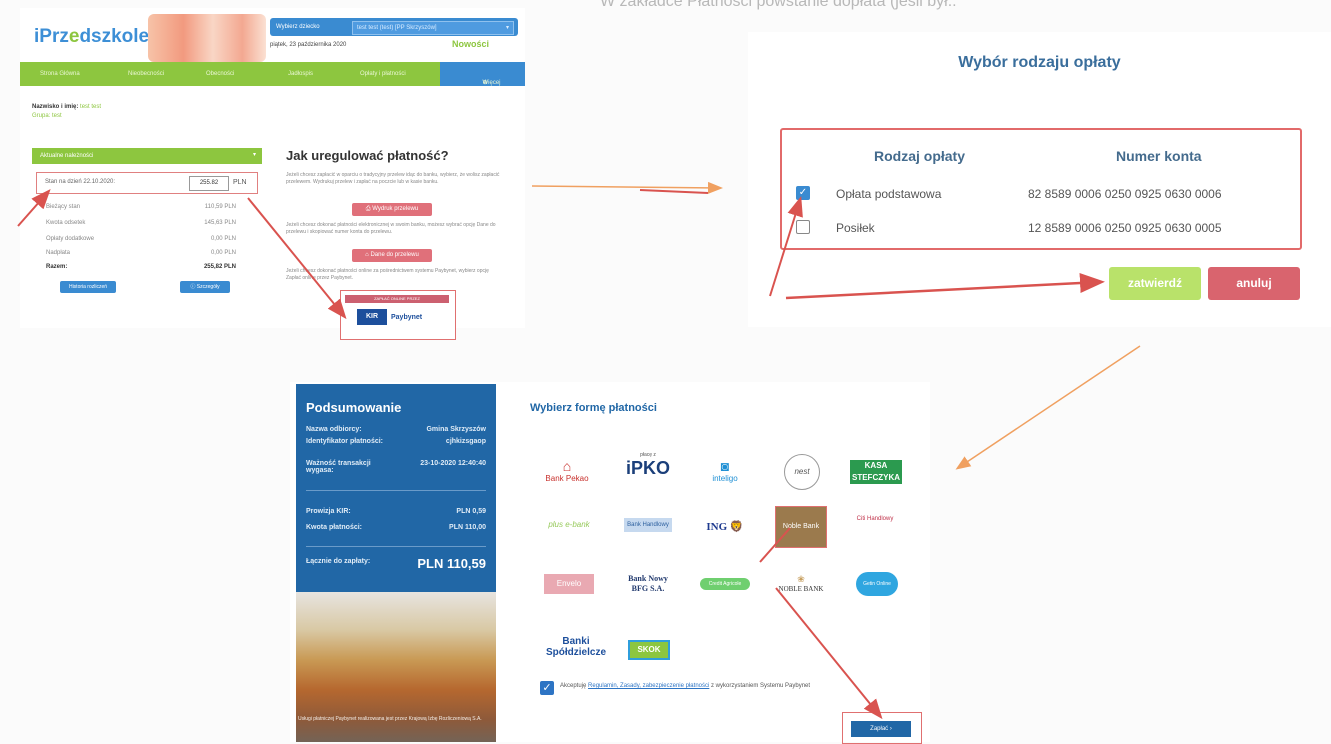 This screenshot has width=1331, height=744. Describe the element at coordinates (367, 155) in the screenshot. I see `how-to-pay-title: Jak uregulować płatność?` at that location.